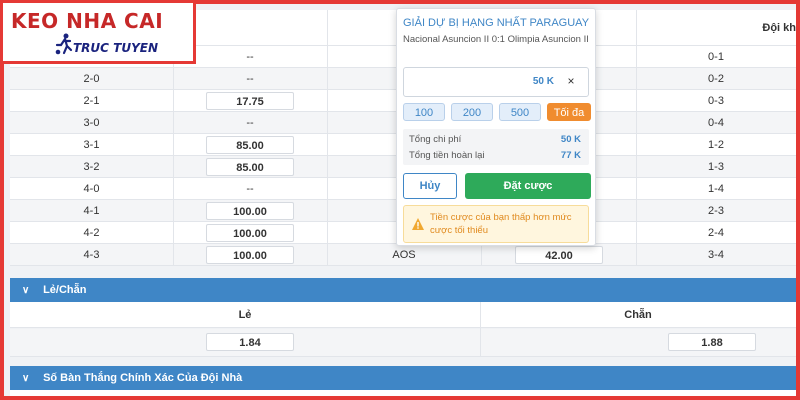  I want to click on total-cost-value: 50 K, so click(570, 139).